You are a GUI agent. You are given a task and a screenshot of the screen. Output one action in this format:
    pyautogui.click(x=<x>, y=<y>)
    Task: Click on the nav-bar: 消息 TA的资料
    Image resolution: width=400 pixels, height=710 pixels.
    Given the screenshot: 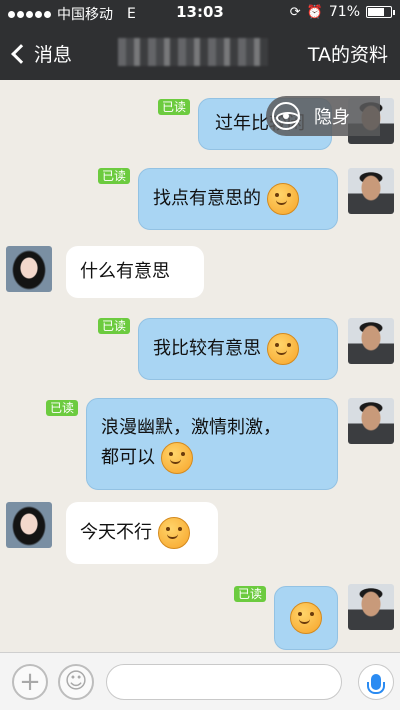 What is the action you would take?
    pyautogui.click(x=200, y=53)
    